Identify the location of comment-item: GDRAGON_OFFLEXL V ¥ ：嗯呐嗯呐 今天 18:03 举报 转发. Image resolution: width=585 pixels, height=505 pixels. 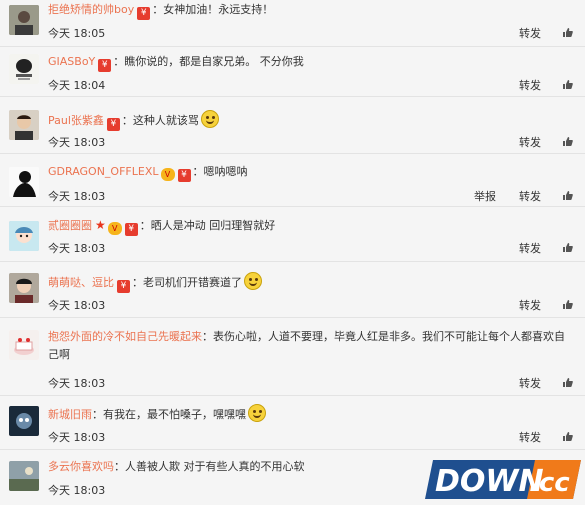
(292, 180).